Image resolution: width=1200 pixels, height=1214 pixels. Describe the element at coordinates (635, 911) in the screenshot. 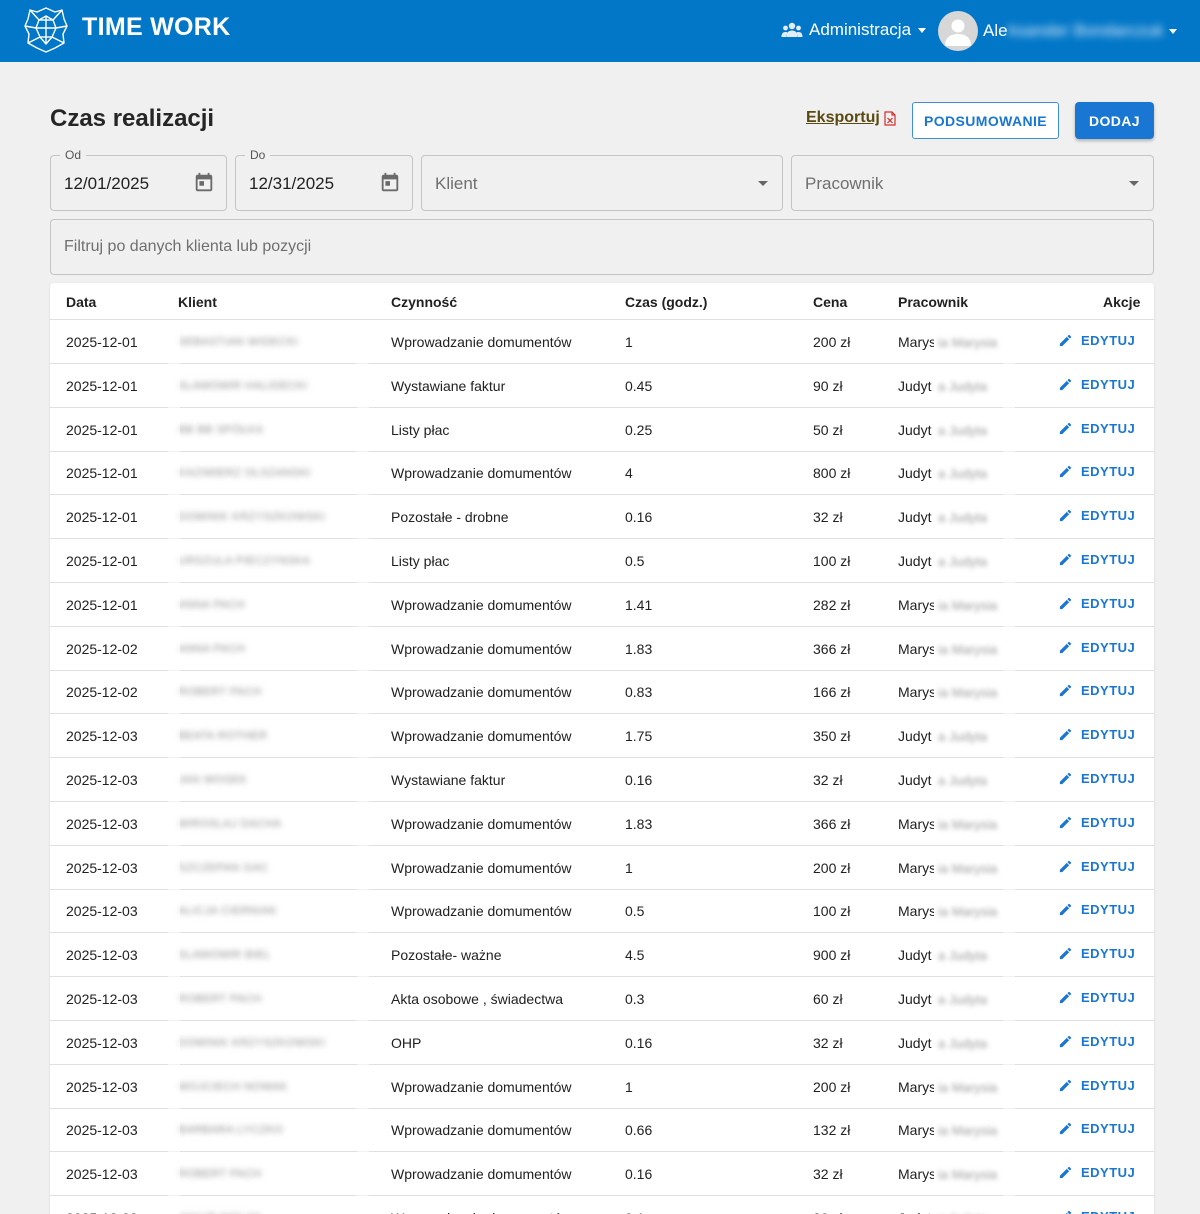

I see `cell-time: 0.5` at that location.